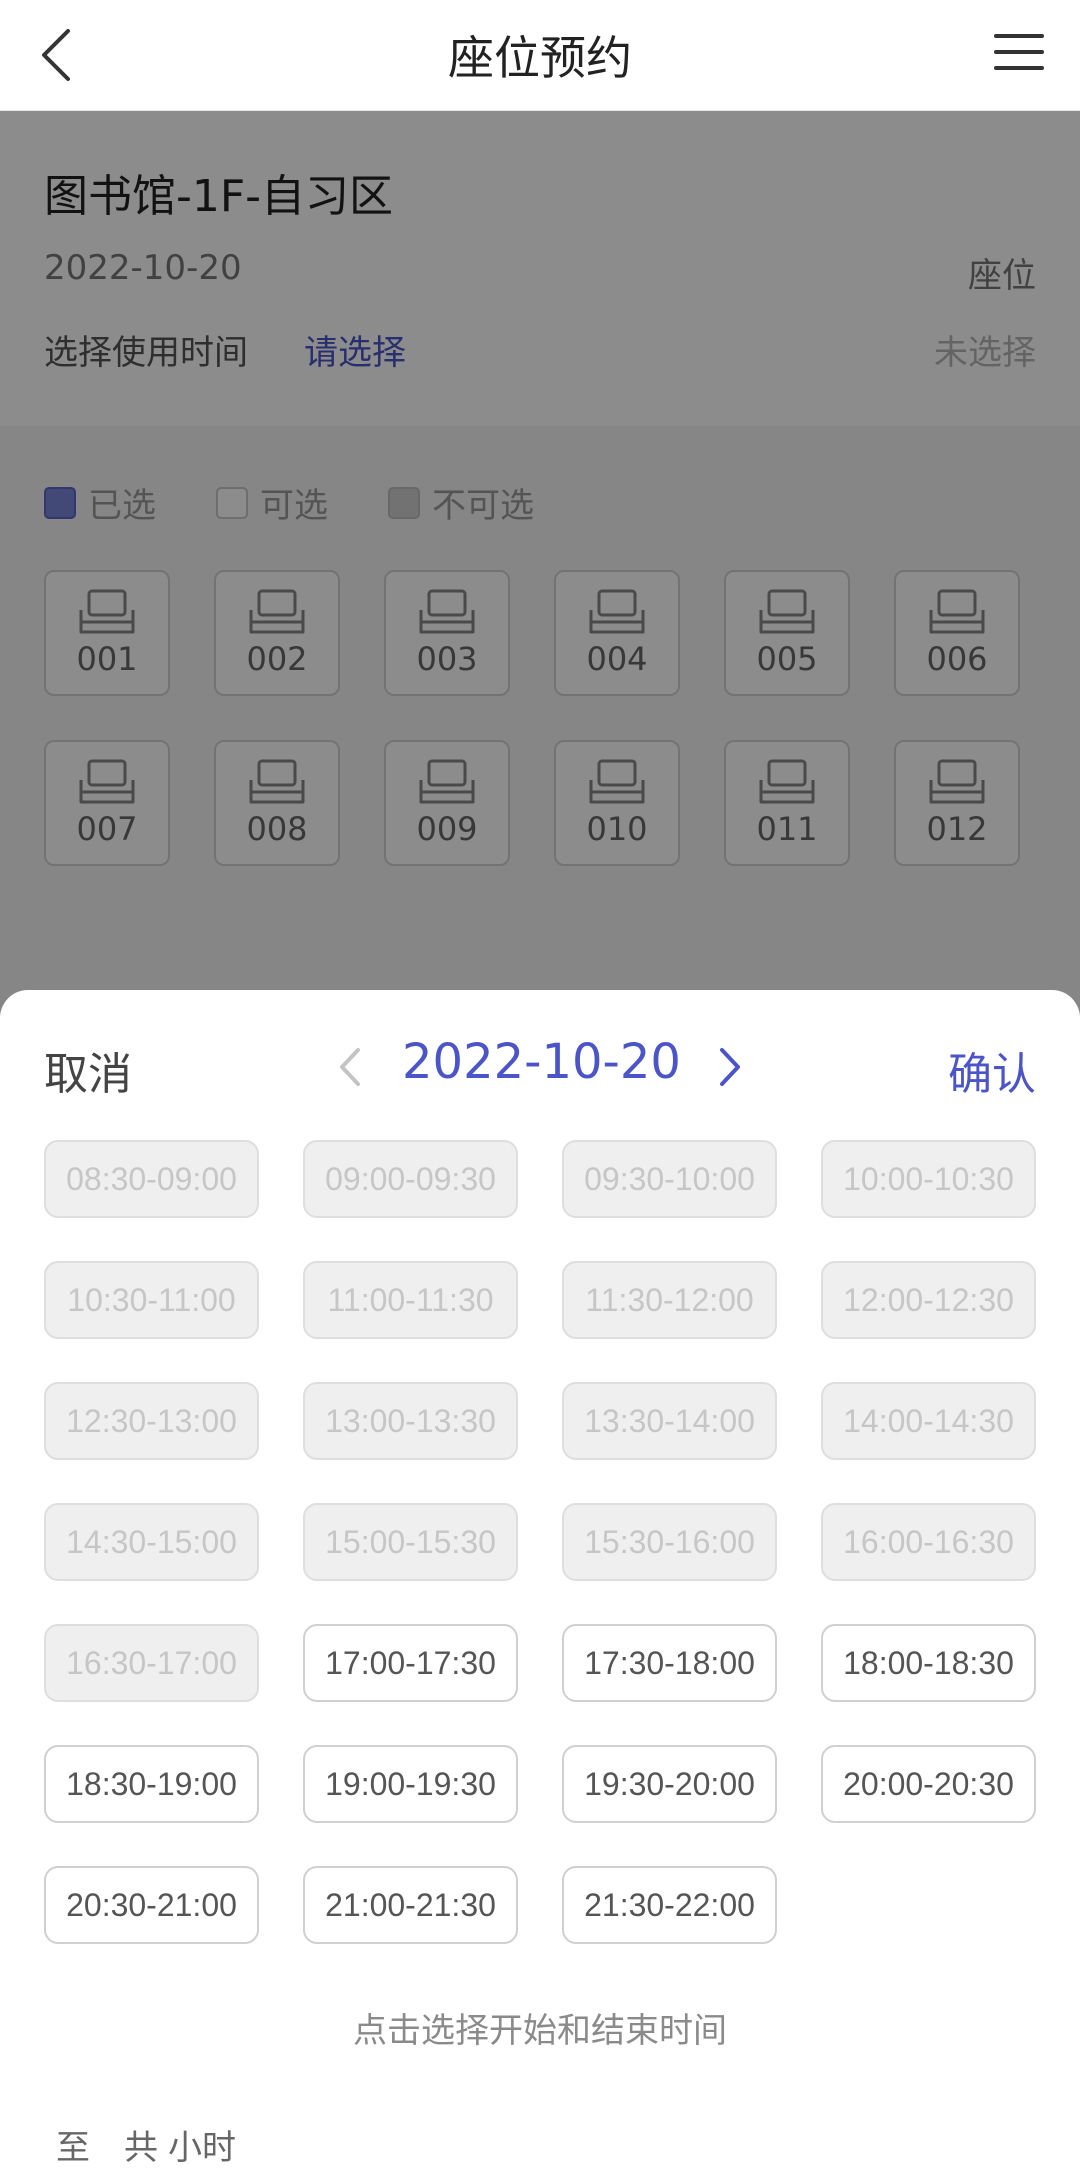 This screenshot has height=2177, width=1080. Describe the element at coordinates (669, 1784) in the screenshot. I see `time-slot: 19:30-20:00` at that location.